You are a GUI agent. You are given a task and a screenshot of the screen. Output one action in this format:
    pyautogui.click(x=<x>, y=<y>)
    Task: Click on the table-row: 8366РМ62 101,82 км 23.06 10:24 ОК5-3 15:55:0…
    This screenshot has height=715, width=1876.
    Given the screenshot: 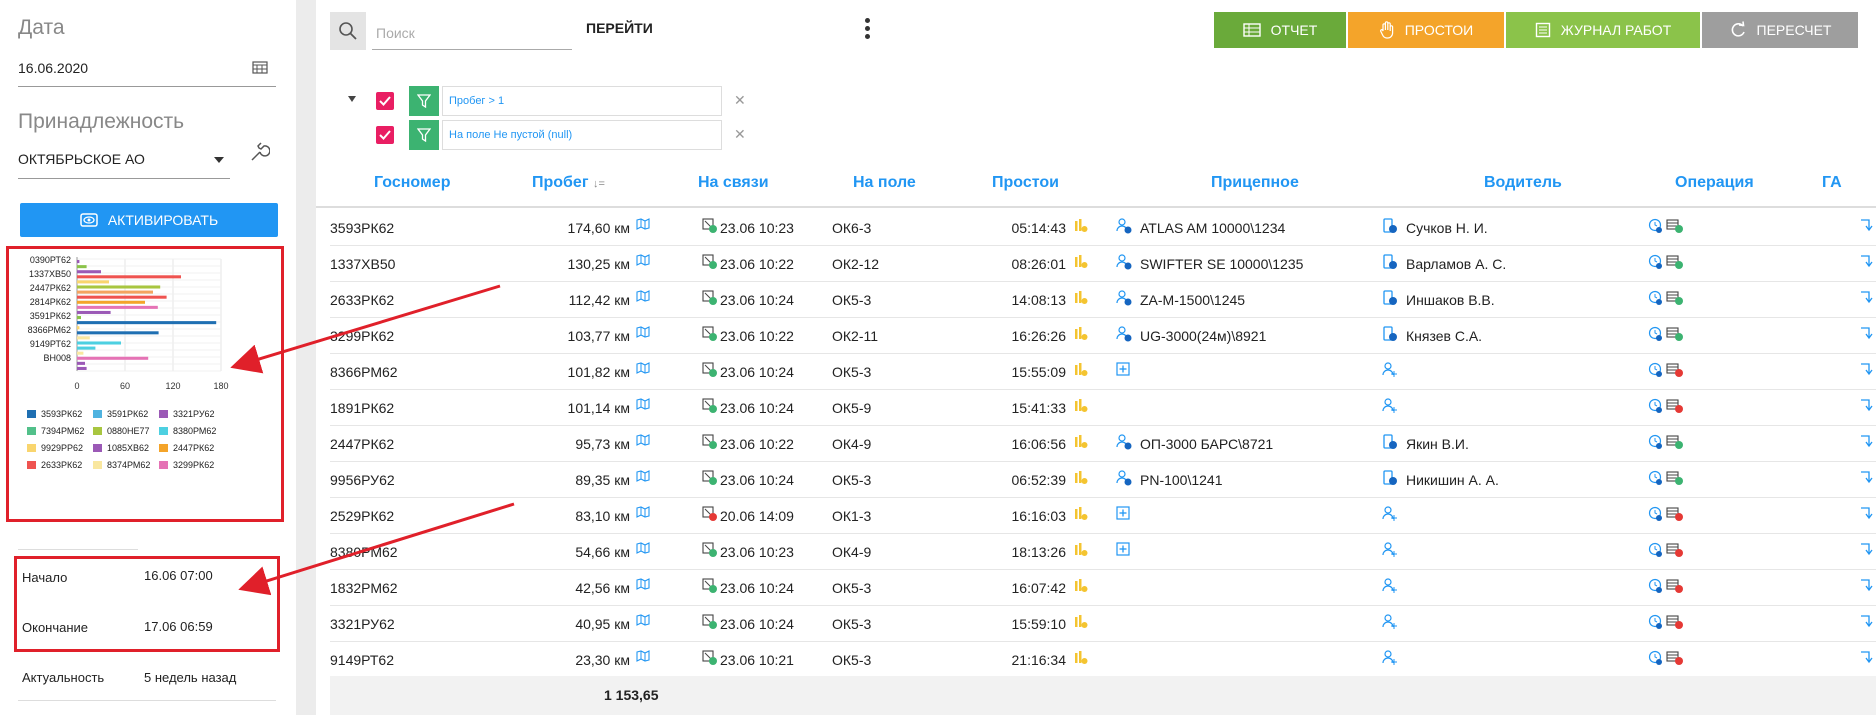 What is the action you would take?
    pyautogui.click(x=1103, y=372)
    